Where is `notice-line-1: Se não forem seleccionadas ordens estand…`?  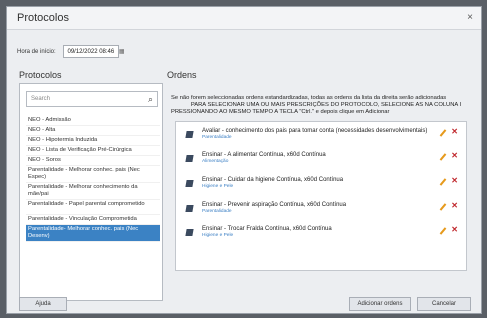 notice-line-1: Se não forem seleccionadas ordens estand… is located at coordinates (309, 98).